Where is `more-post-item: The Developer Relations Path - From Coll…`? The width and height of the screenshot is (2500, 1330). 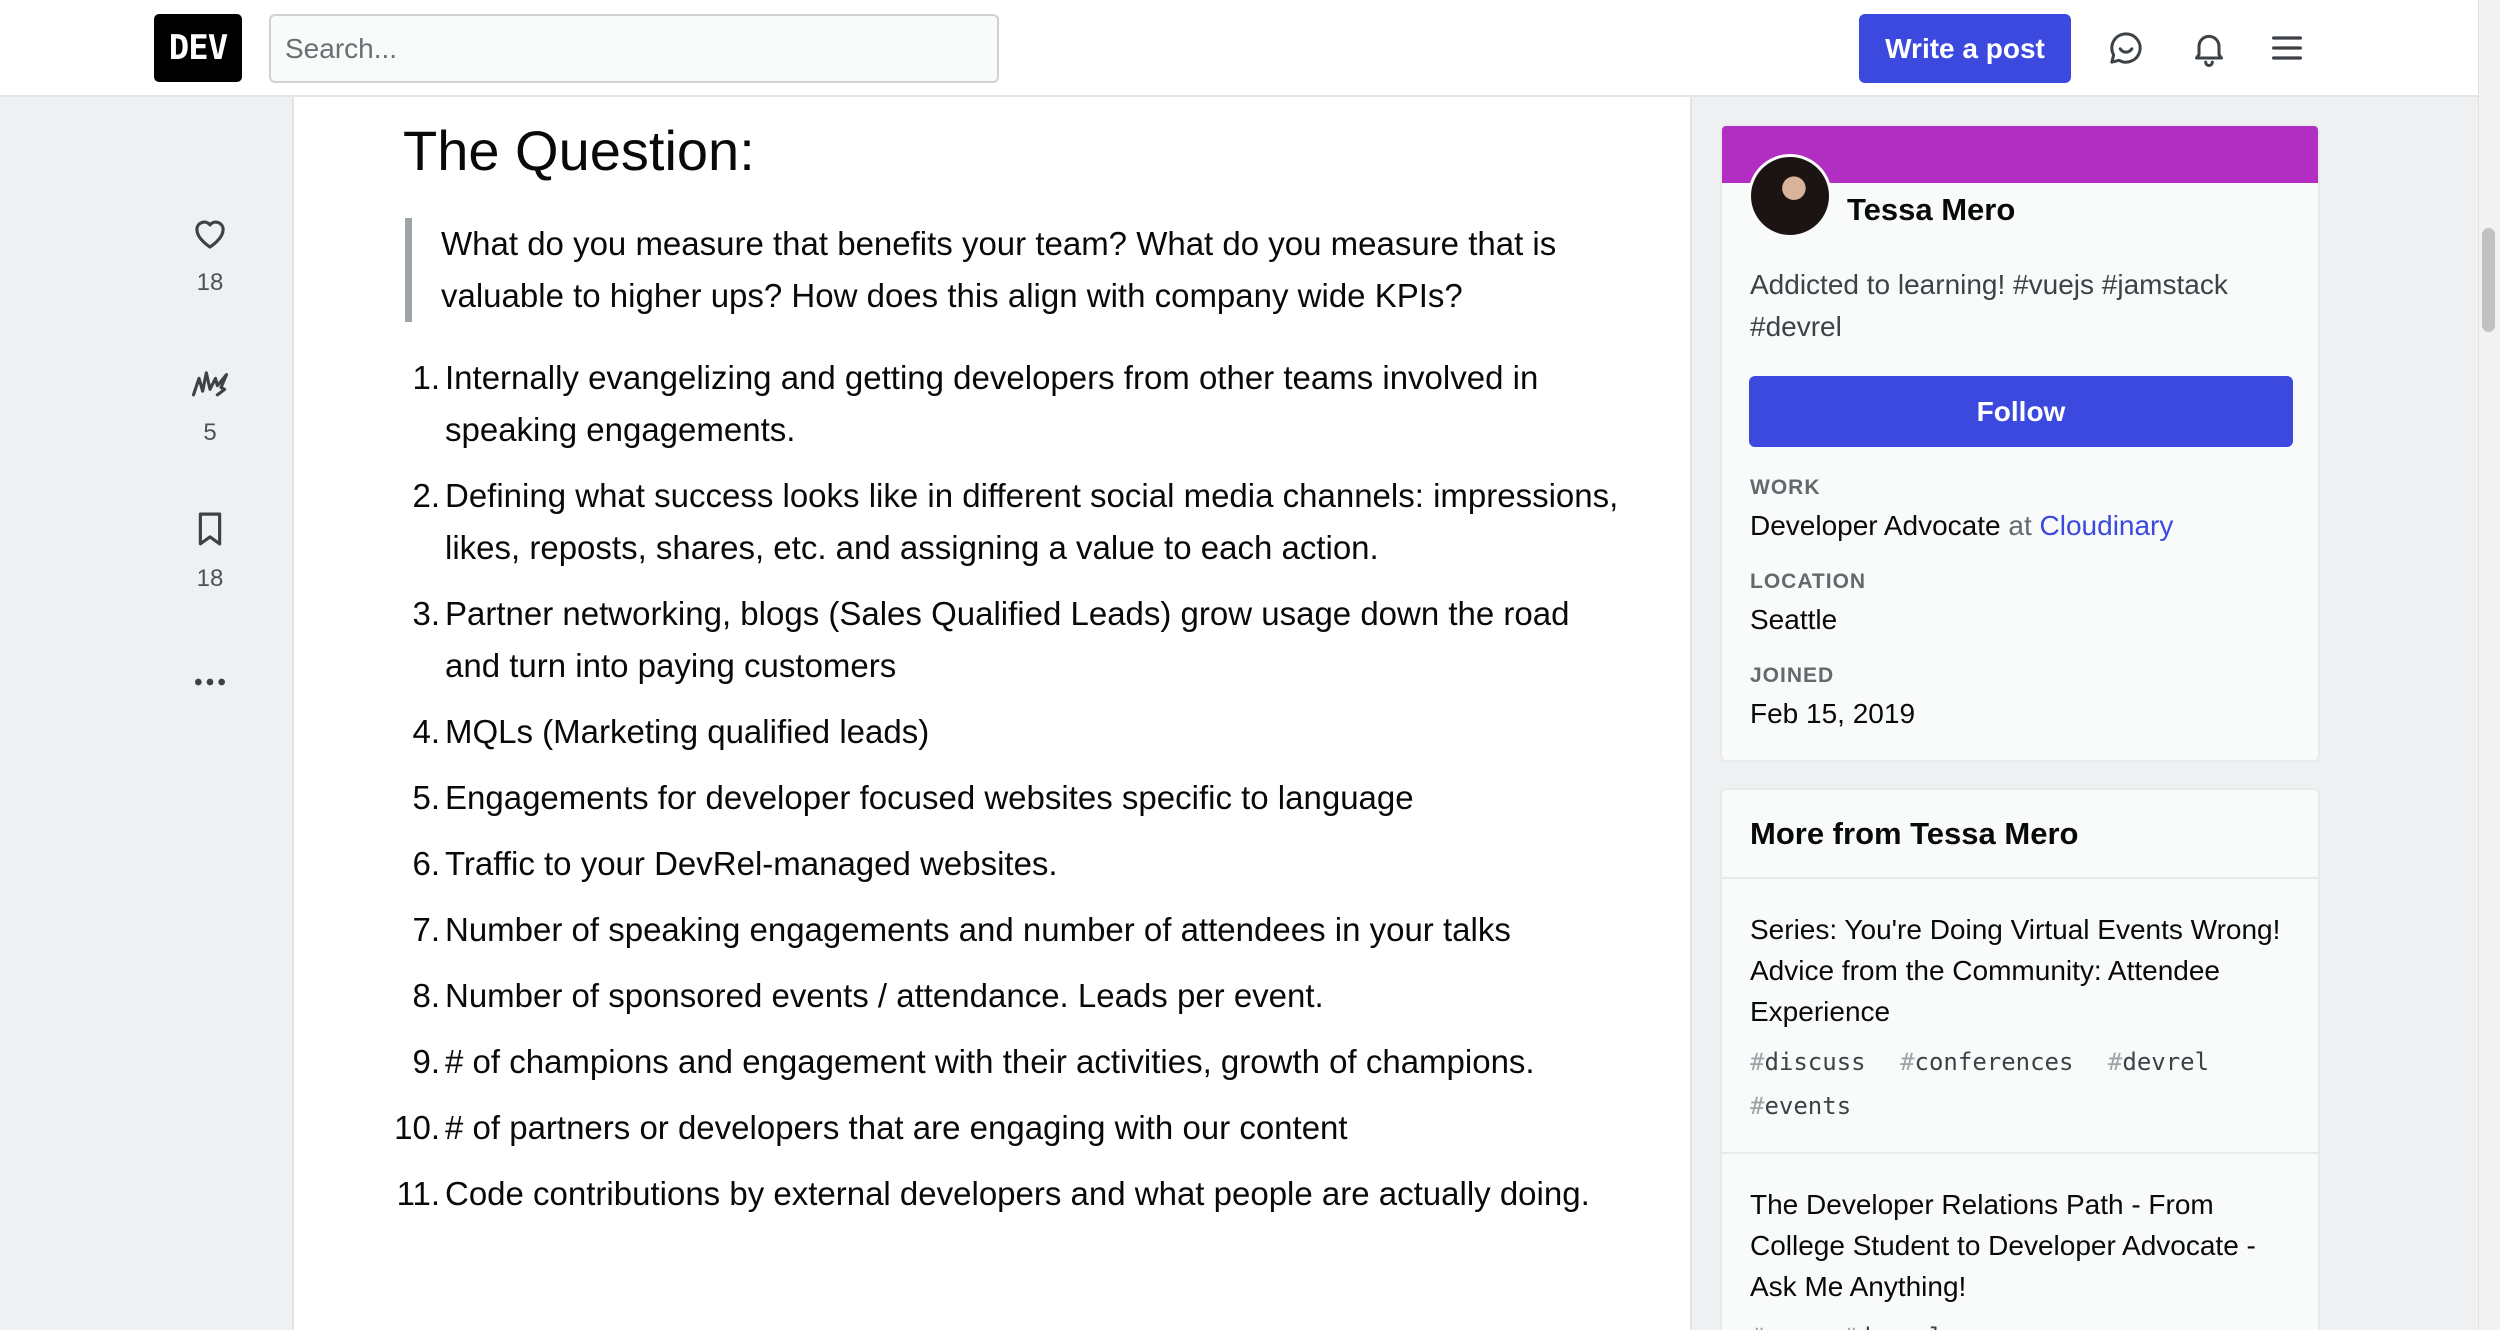 more-post-item: The Developer Relations Path - From Coll… is located at coordinates (2020, 1242).